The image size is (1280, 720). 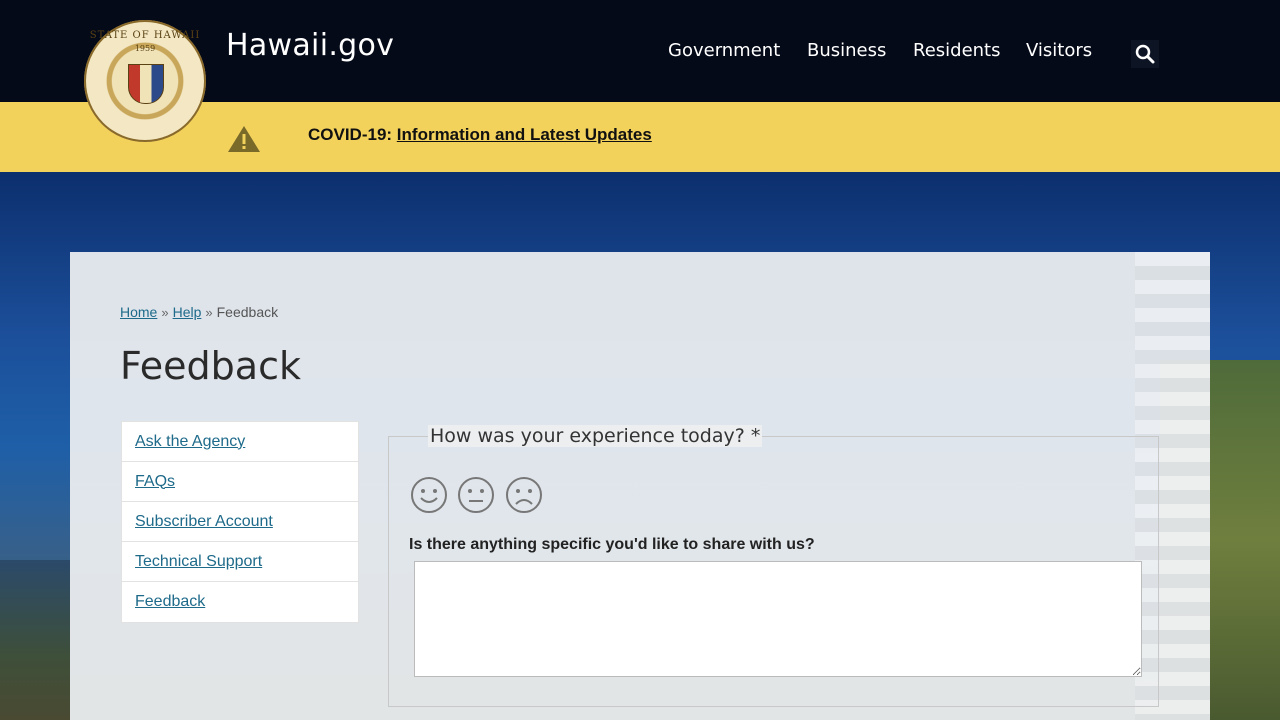 I want to click on alert-link: Information and Latest Updates, so click(x=524, y=134).